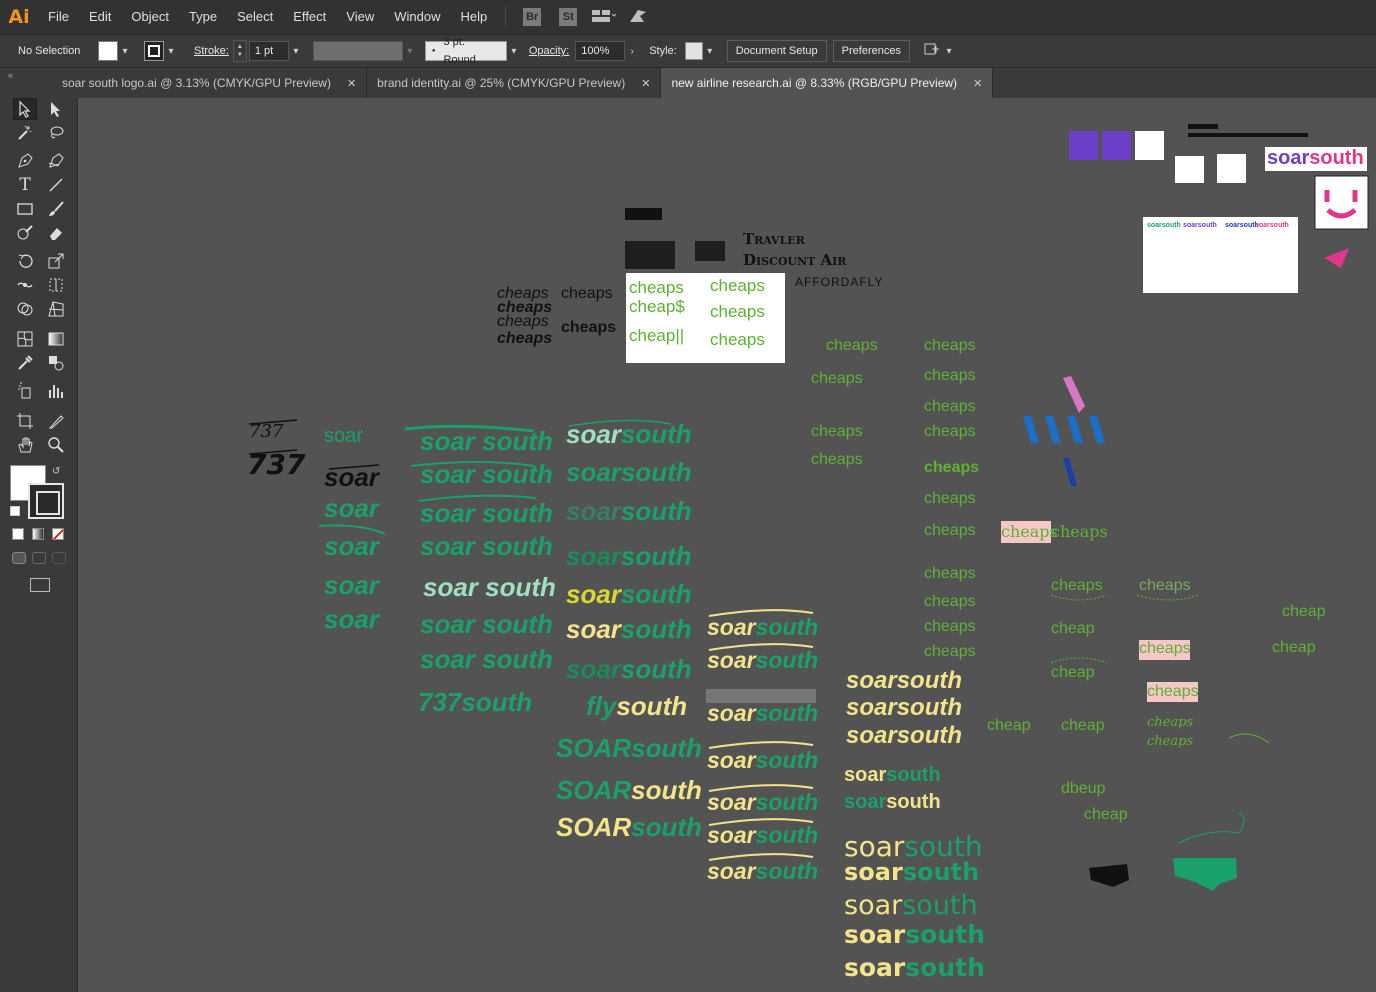 Image resolution: width=1376 pixels, height=992 pixels. I want to click on preferences-button: Preferences, so click(871, 51).